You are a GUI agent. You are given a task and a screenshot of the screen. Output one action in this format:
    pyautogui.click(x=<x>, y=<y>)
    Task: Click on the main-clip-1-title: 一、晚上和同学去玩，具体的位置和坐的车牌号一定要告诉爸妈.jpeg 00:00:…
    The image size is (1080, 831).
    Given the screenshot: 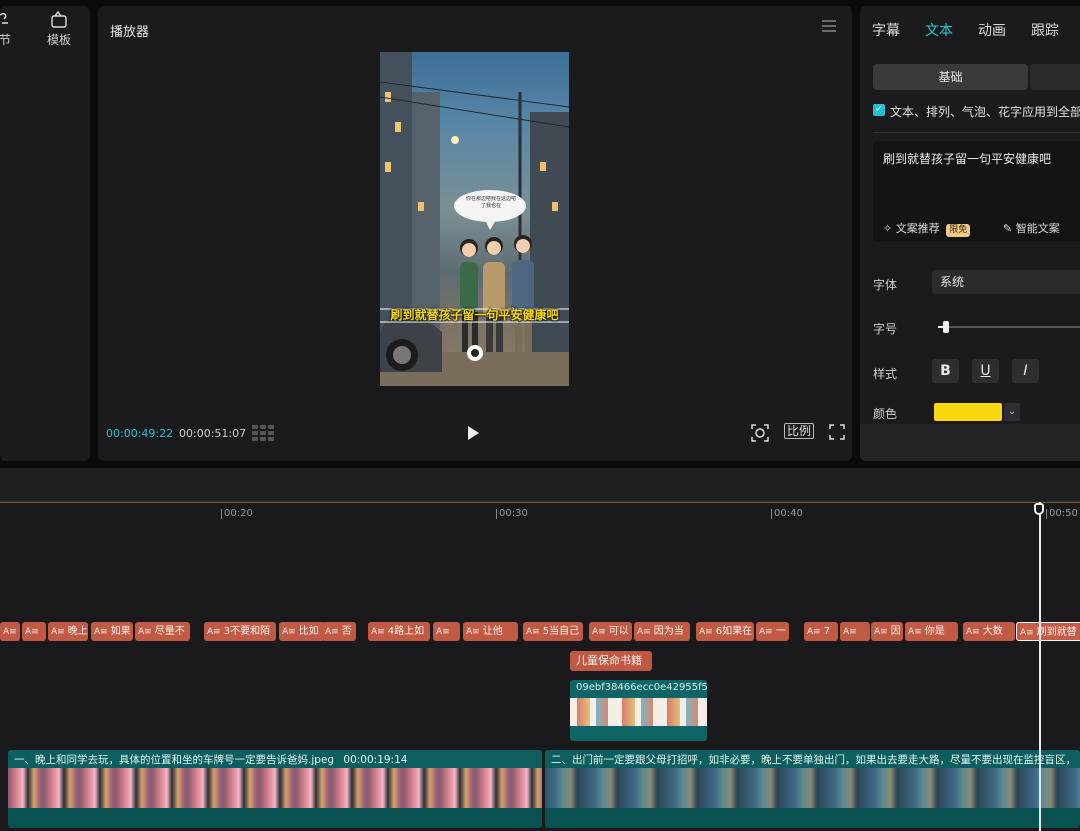 What is the action you would take?
    pyautogui.click(x=210, y=759)
    